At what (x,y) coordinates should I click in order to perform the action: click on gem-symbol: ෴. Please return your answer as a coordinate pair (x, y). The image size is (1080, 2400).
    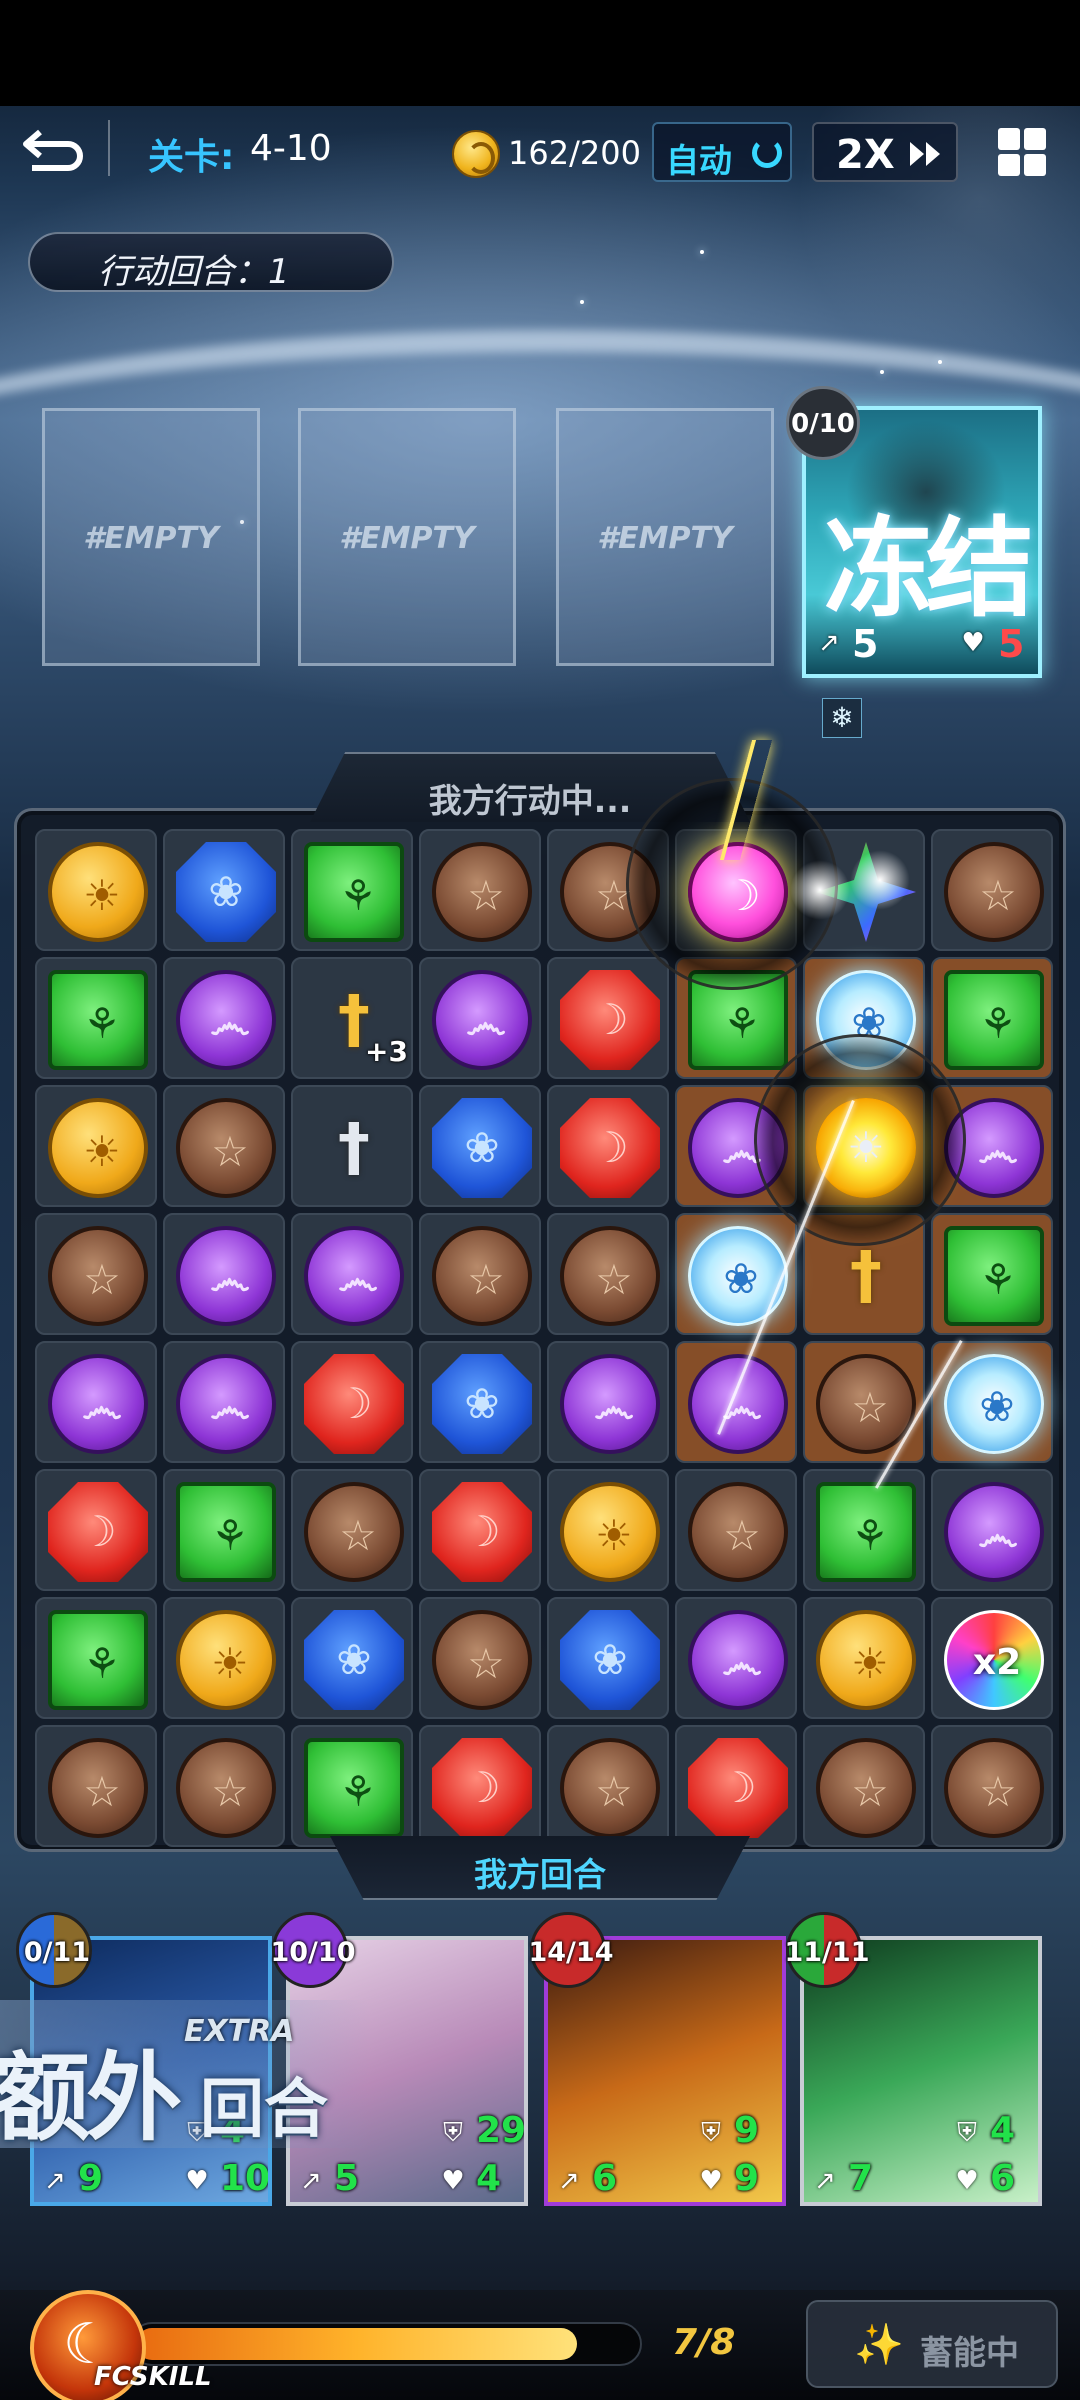
    Looking at the image, I should click on (486, 1023).